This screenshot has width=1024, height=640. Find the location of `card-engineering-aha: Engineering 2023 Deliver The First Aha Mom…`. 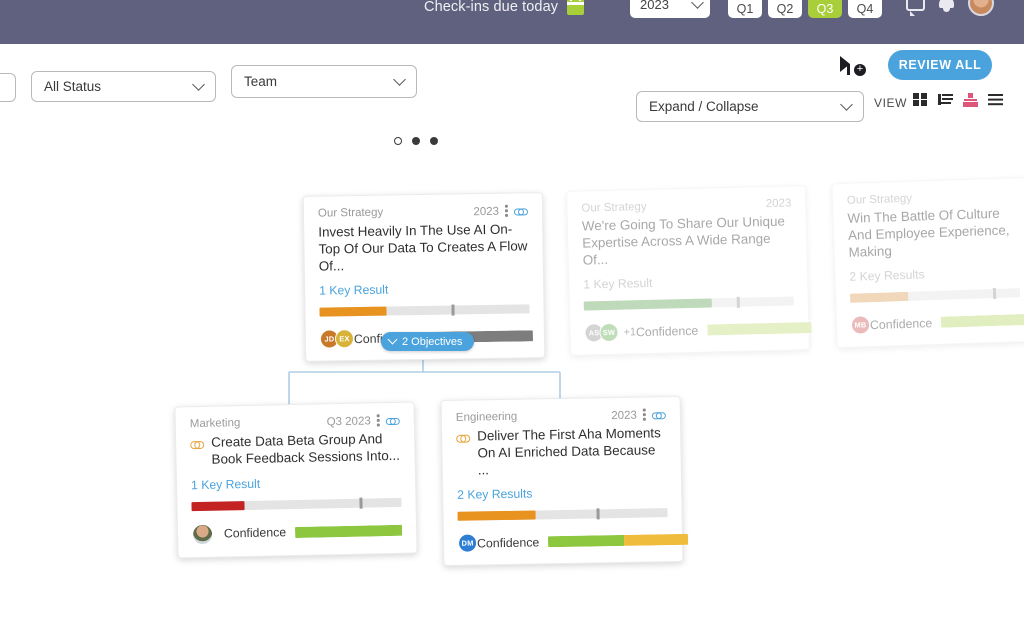

card-engineering-aha: Engineering 2023 Deliver The First Aha Mom… is located at coordinates (564, 481).